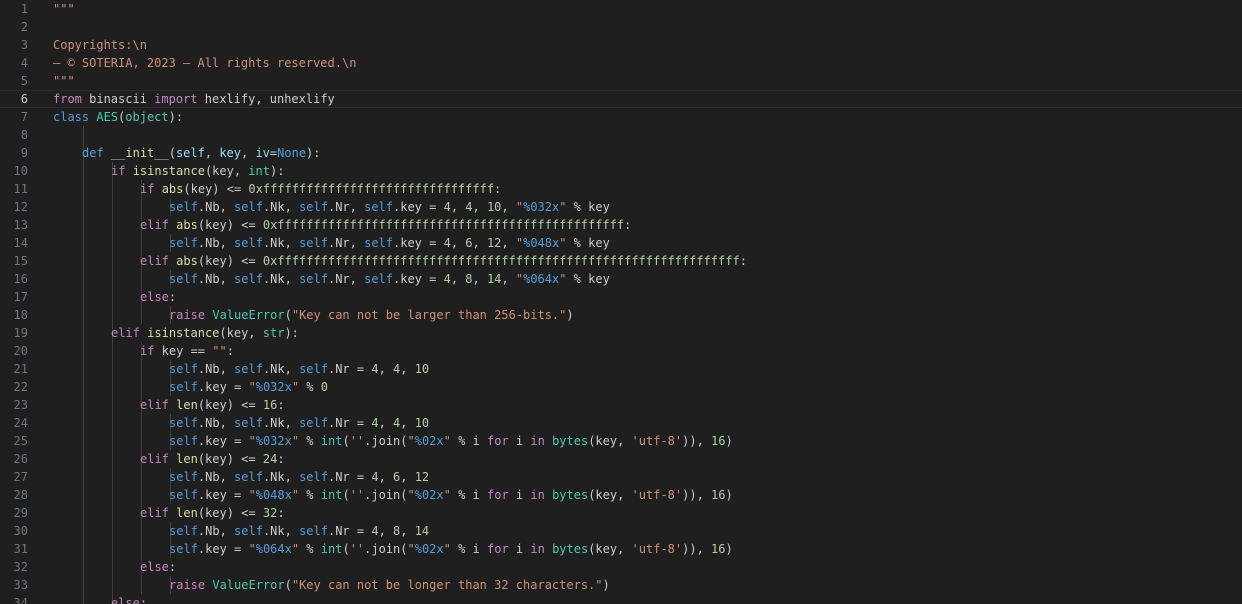 This screenshot has height=604, width=1242. I want to click on line-number: 10, so click(20, 171).